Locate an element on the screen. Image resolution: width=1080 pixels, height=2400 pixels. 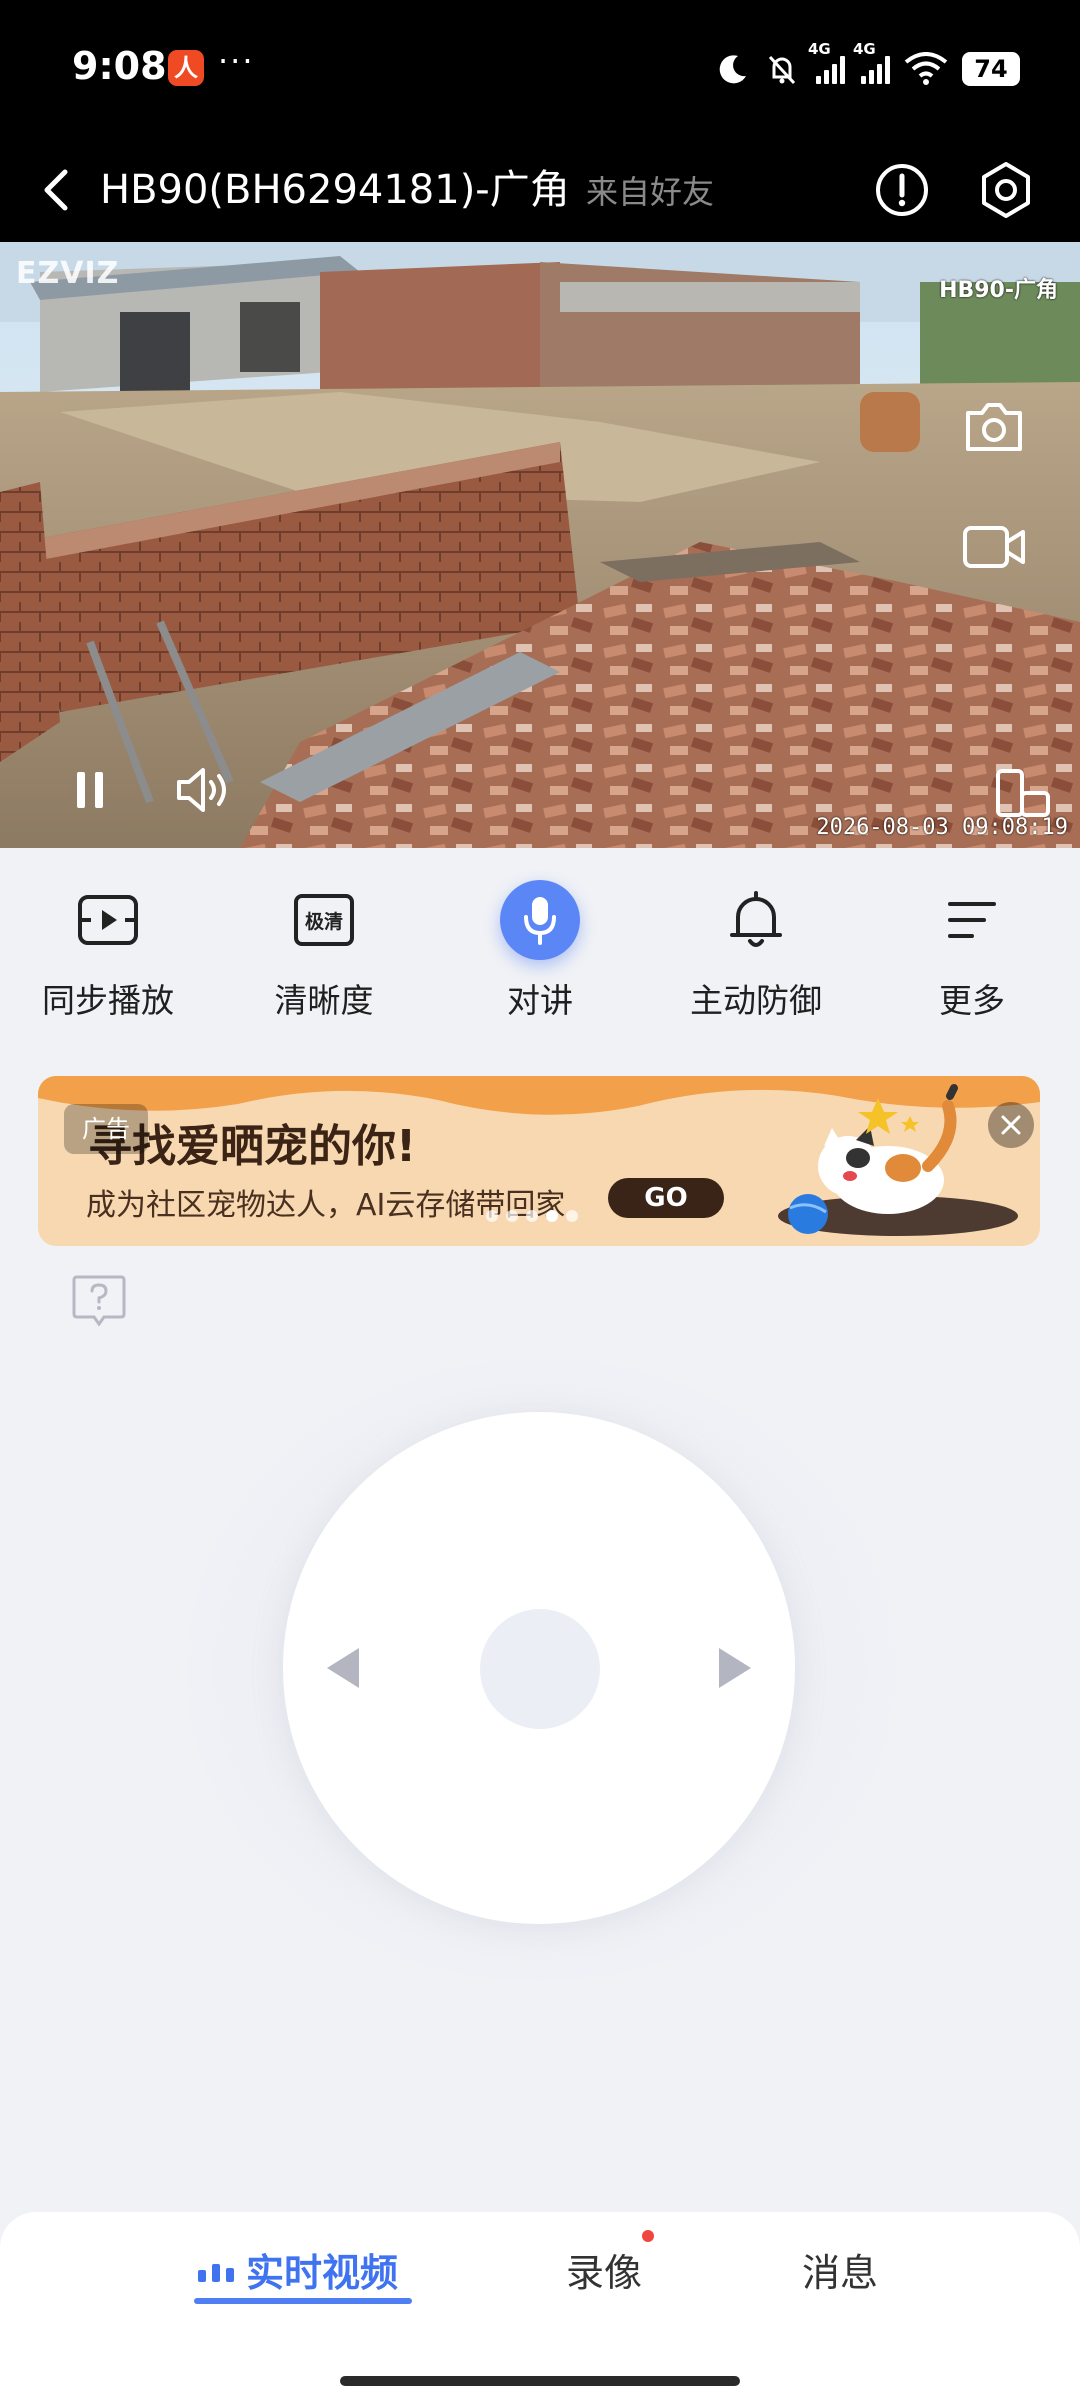
pause-icon is located at coordinates (90, 790).